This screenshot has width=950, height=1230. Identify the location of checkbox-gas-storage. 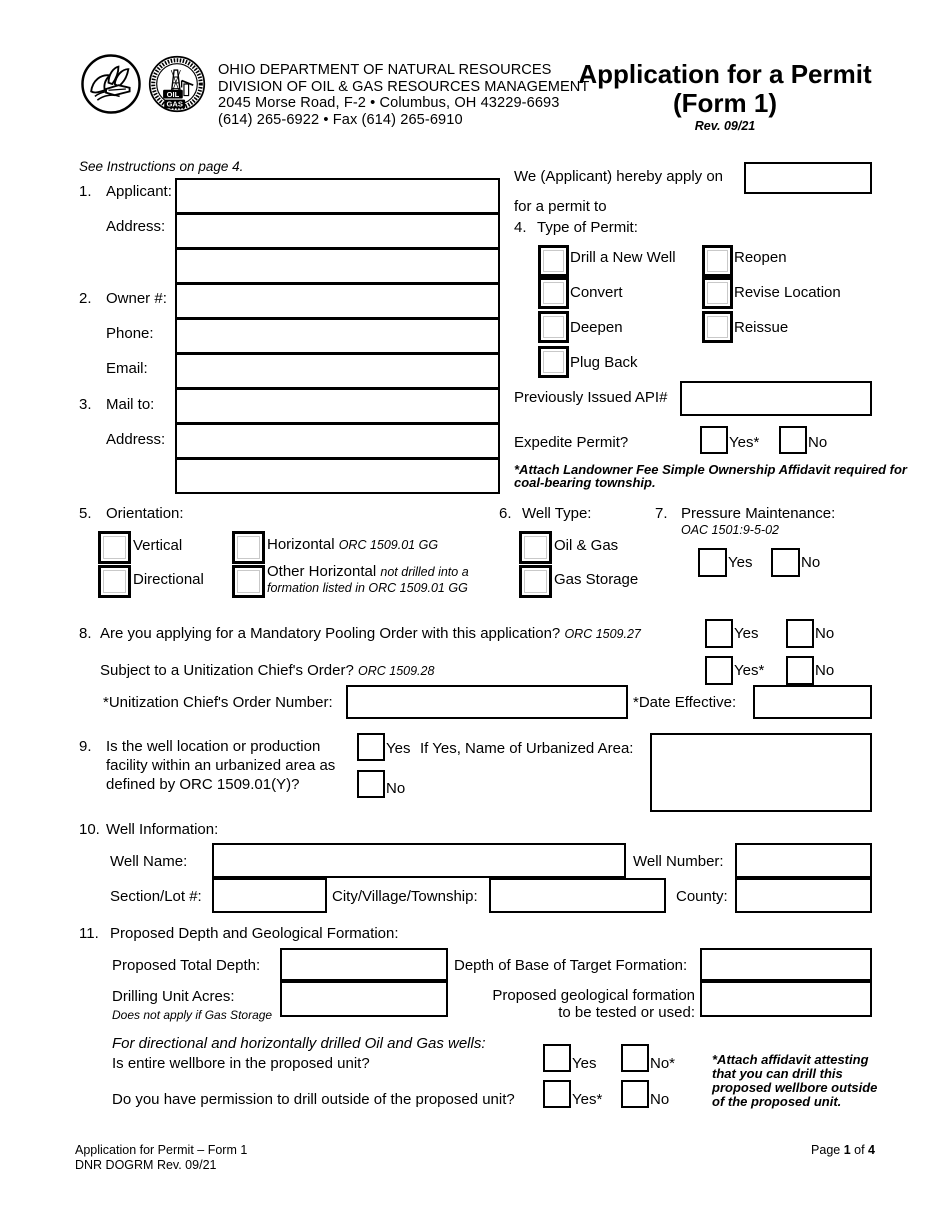
(535, 581).